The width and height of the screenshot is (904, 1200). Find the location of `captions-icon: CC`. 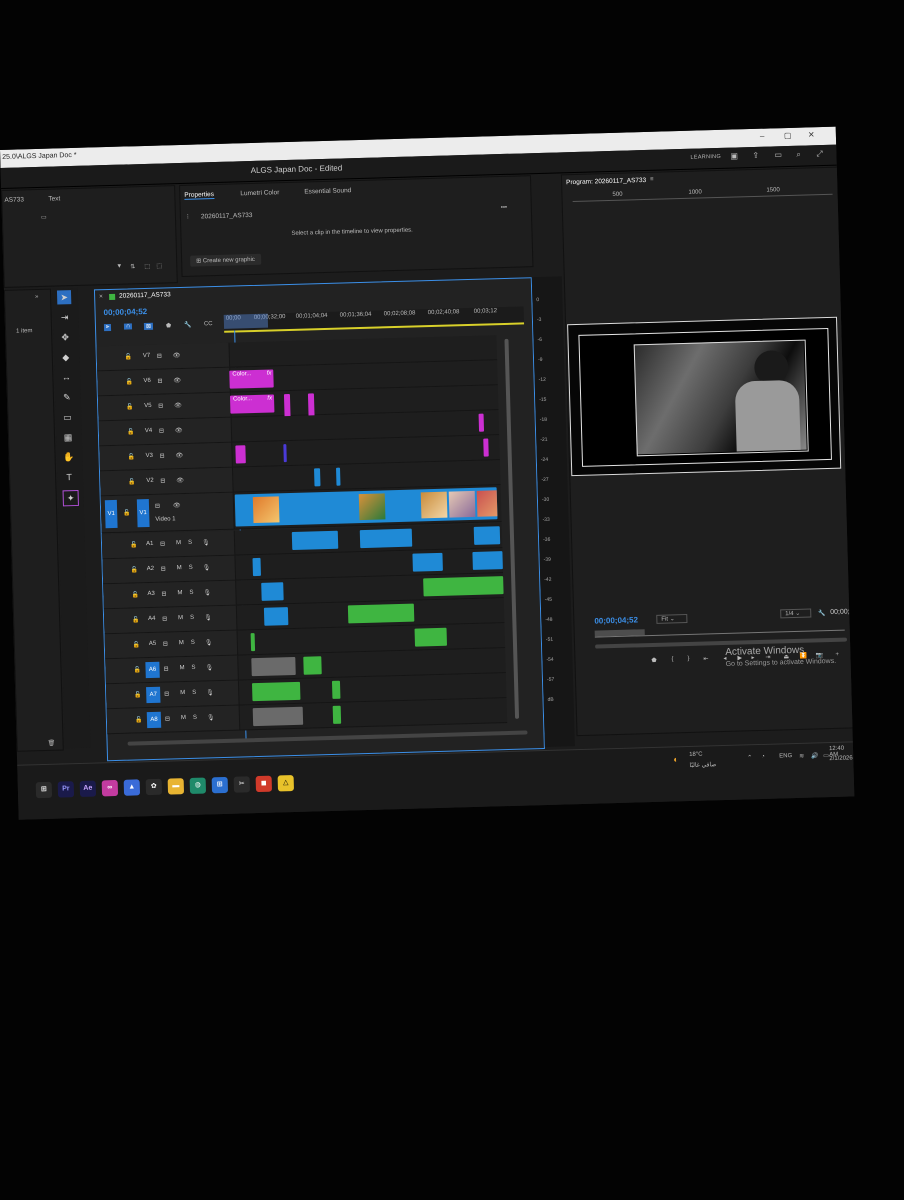

captions-icon: CC is located at coordinates (208, 324).